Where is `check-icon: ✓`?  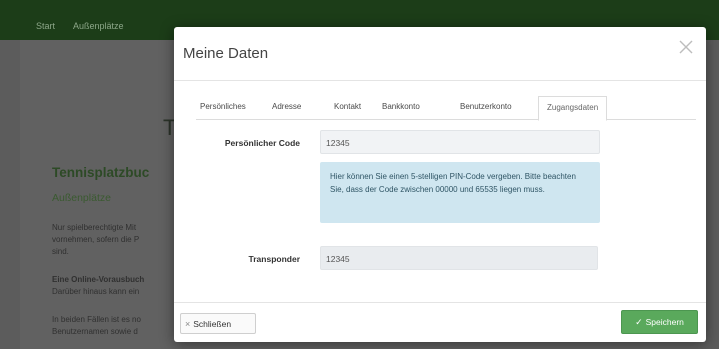
check-icon: ✓ is located at coordinates (639, 321).